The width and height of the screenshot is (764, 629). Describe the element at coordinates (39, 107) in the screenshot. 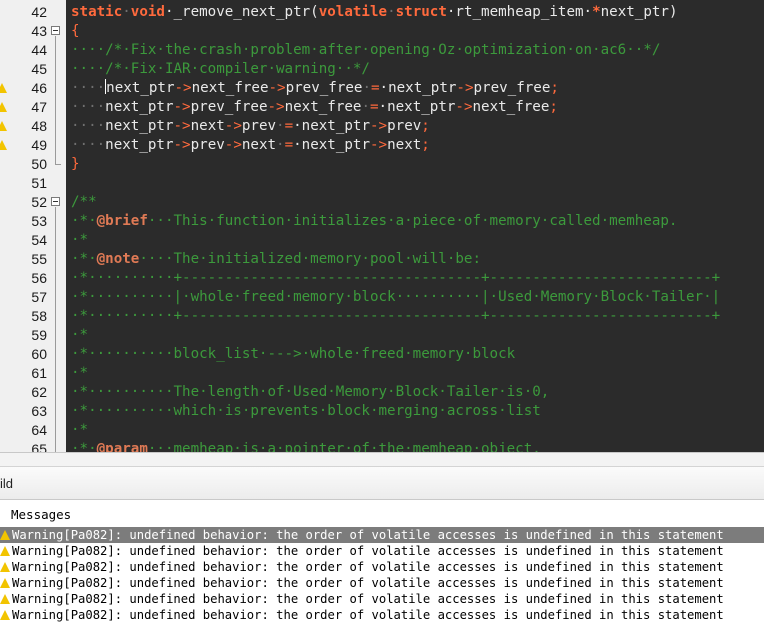

I see `line-number: 47` at that location.